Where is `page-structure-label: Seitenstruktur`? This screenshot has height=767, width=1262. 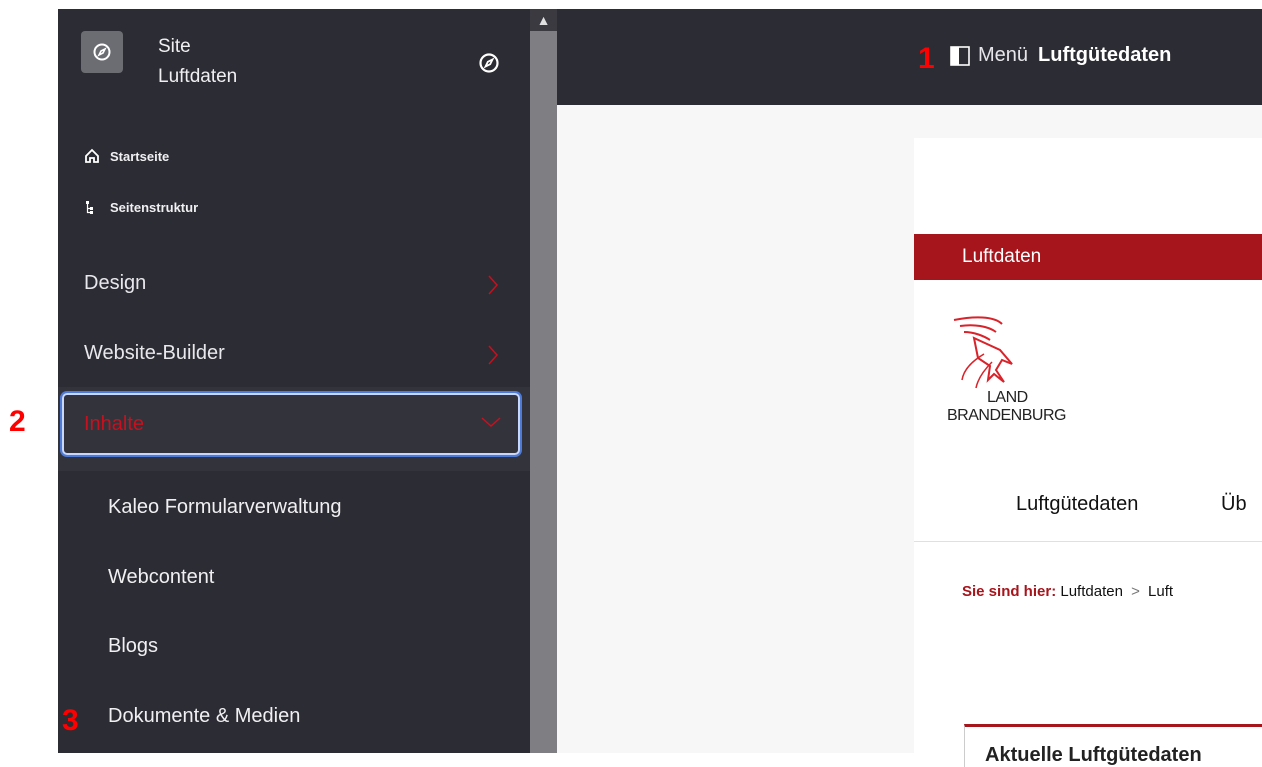 page-structure-label: Seitenstruktur is located at coordinates (154, 207).